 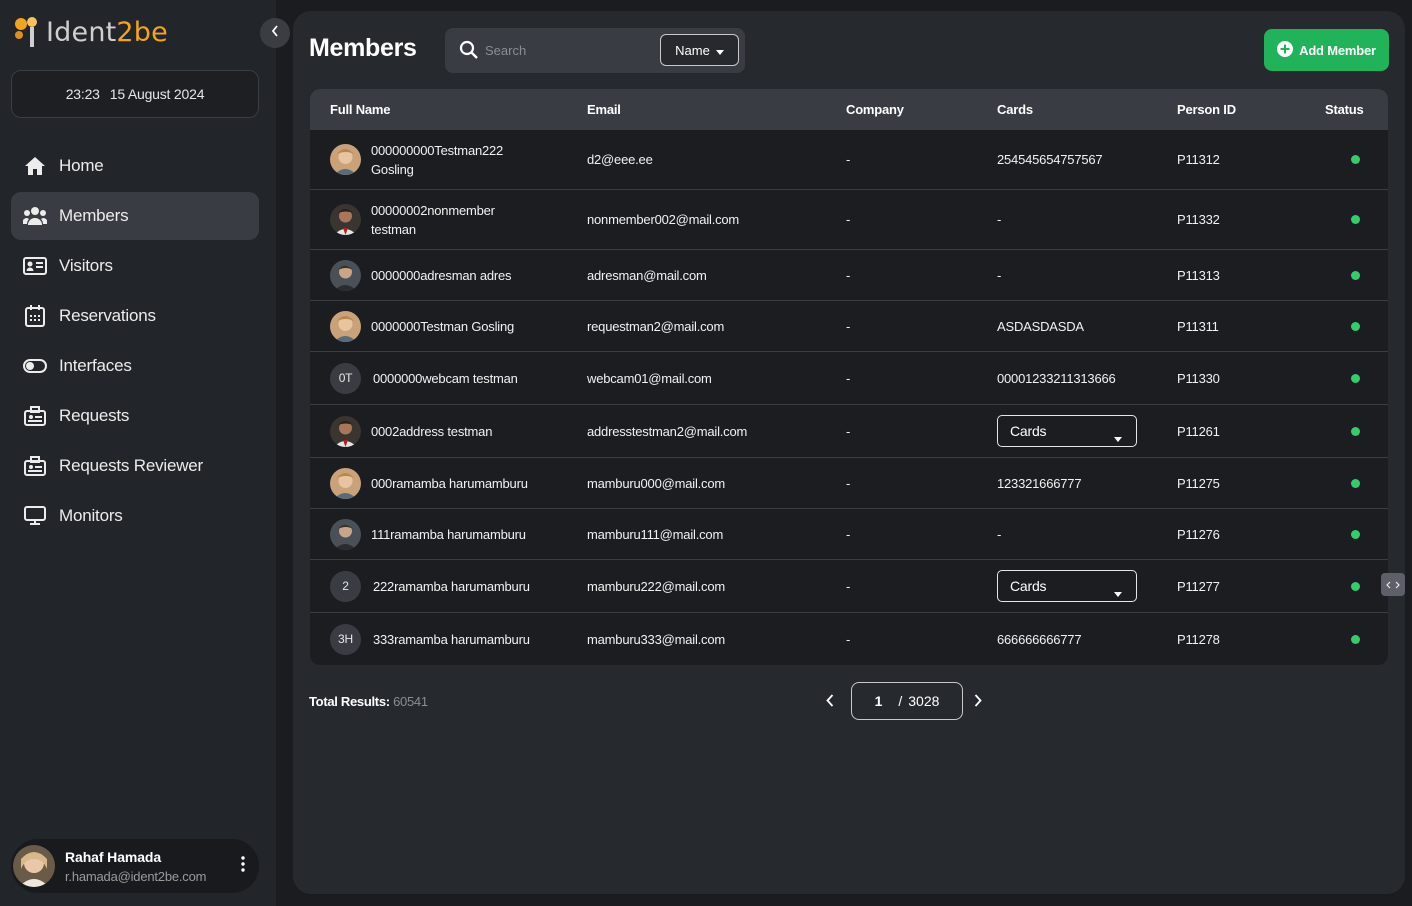 I want to click on page-title: Members, so click(x=363, y=48).